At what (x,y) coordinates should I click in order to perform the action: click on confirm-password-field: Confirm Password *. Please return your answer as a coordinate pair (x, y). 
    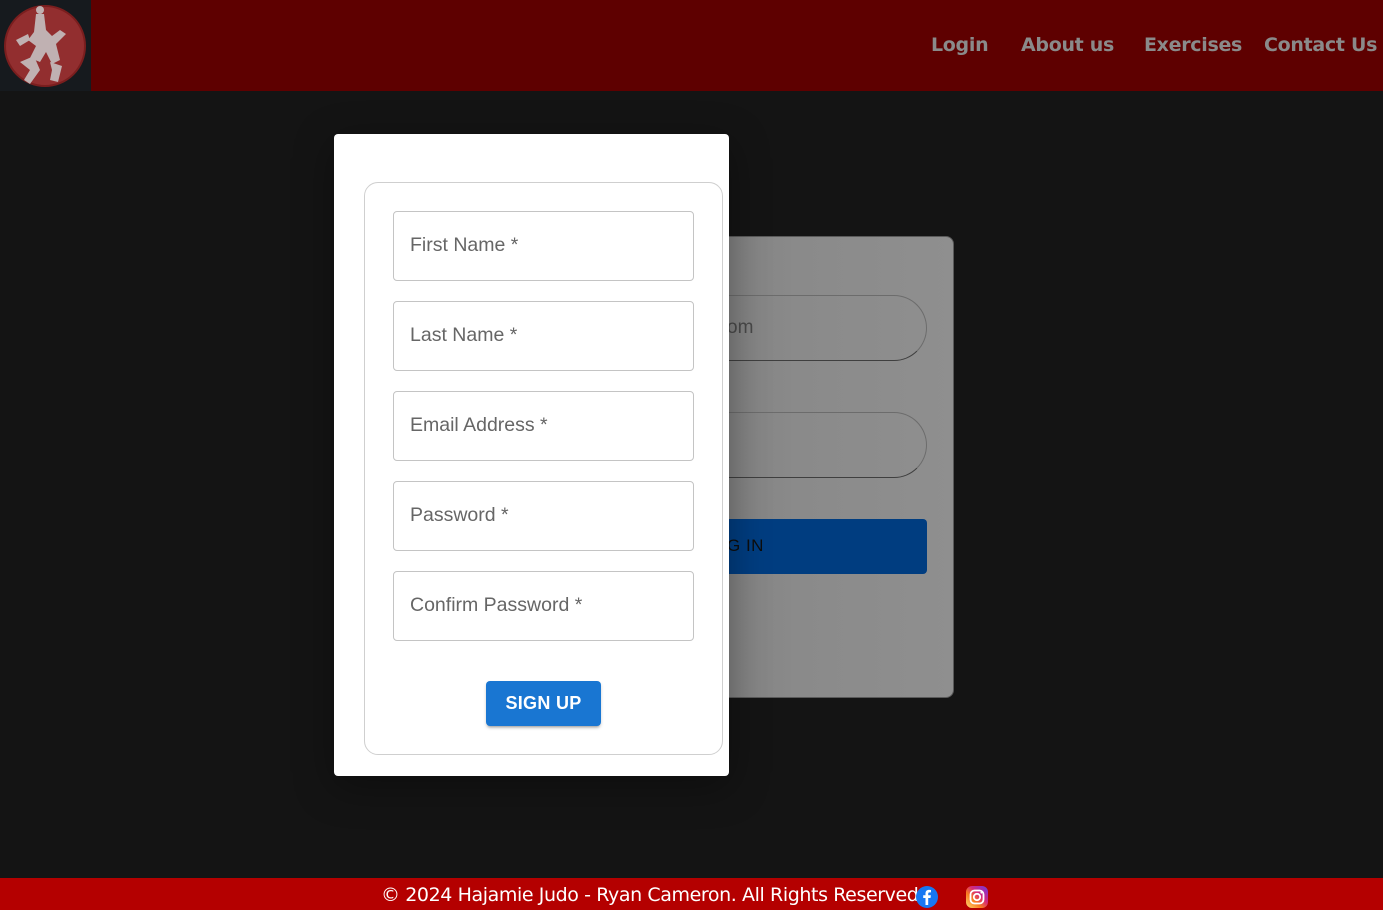
    Looking at the image, I should click on (543, 606).